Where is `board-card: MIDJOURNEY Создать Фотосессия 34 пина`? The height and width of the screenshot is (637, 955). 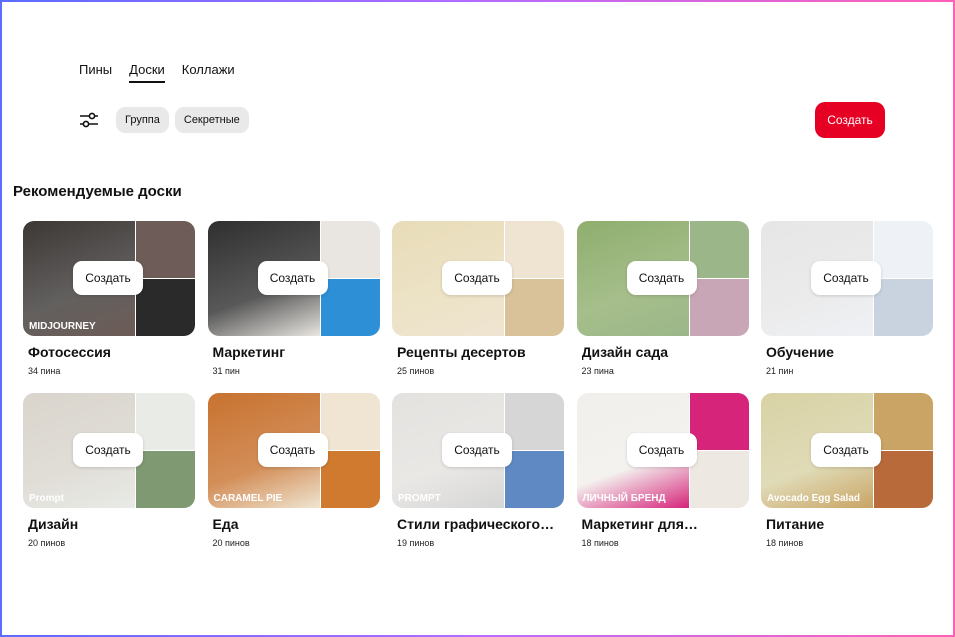 board-card: MIDJOURNEY Создать Фотосессия 34 пина is located at coordinates (109, 307).